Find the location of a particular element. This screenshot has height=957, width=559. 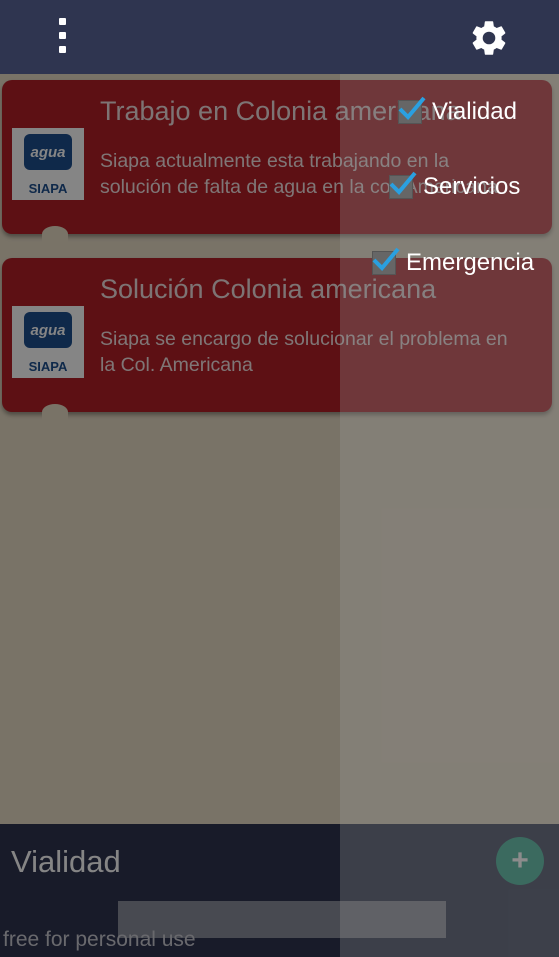

filter-emergencia: Emergencia is located at coordinates (453, 262).